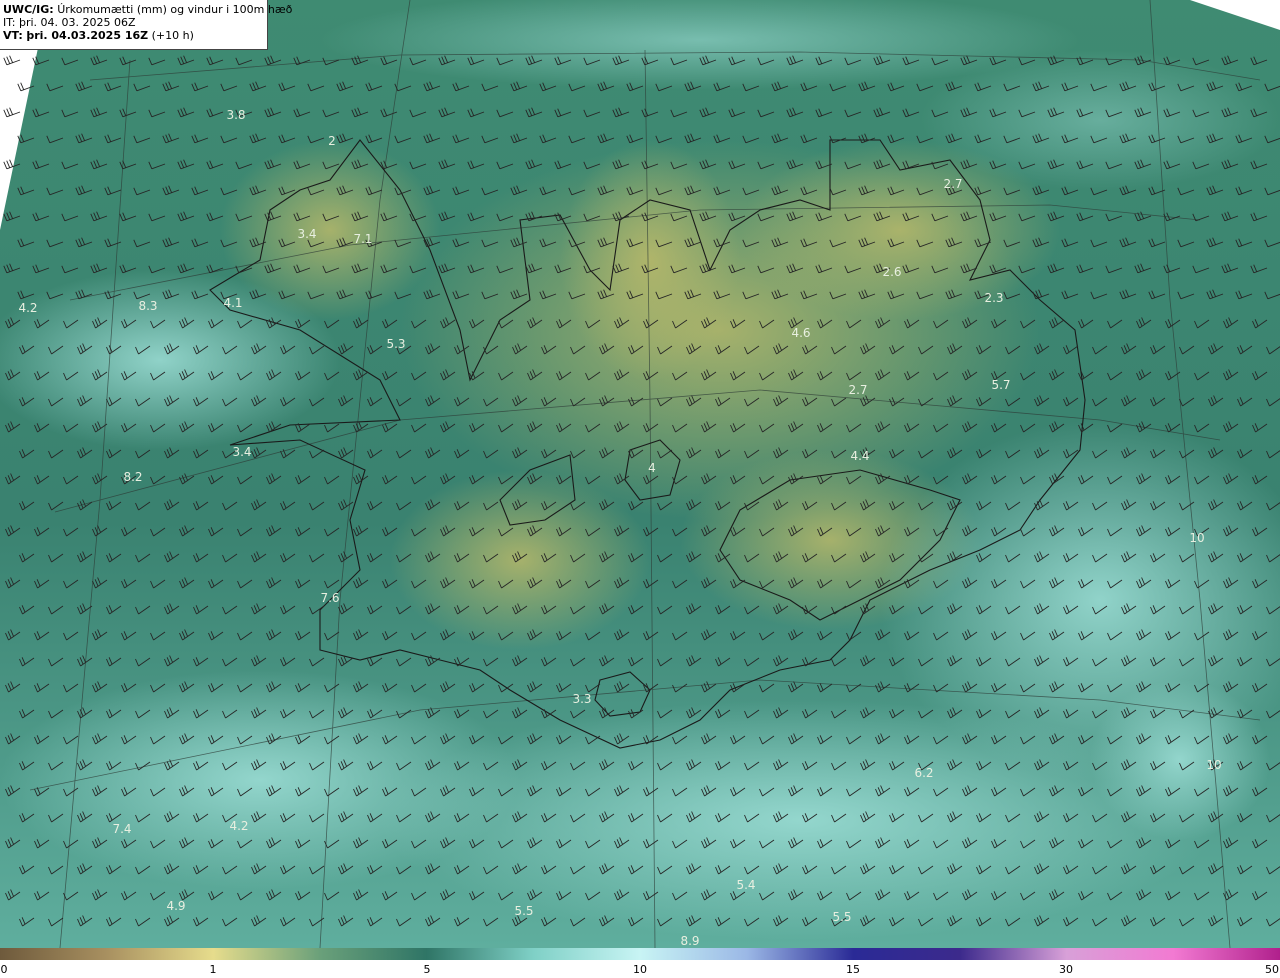 The image size is (1280, 978). What do you see at coordinates (689, 941) in the screenshot?
I see `precip-value-label: 8.9` at bounding box center [689, 941].